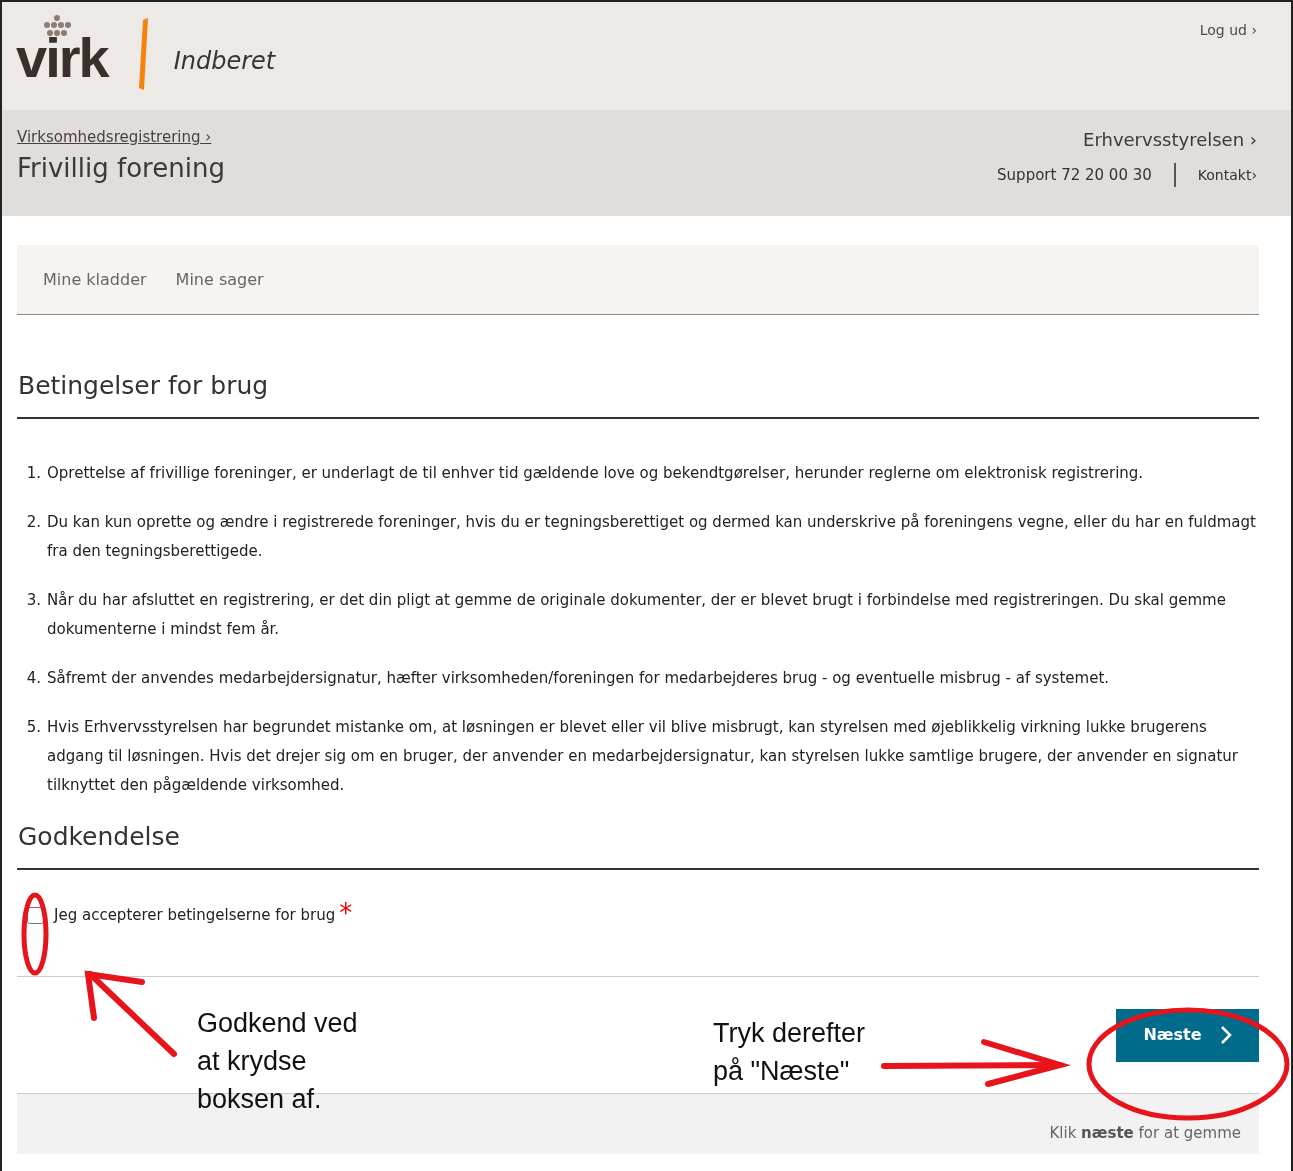 Image resolution: width=1293 pixels, height=1171 pixels. Describe the element at coordinates (33, 522) in the screenshot. I see `list-number: 2.` at that location.